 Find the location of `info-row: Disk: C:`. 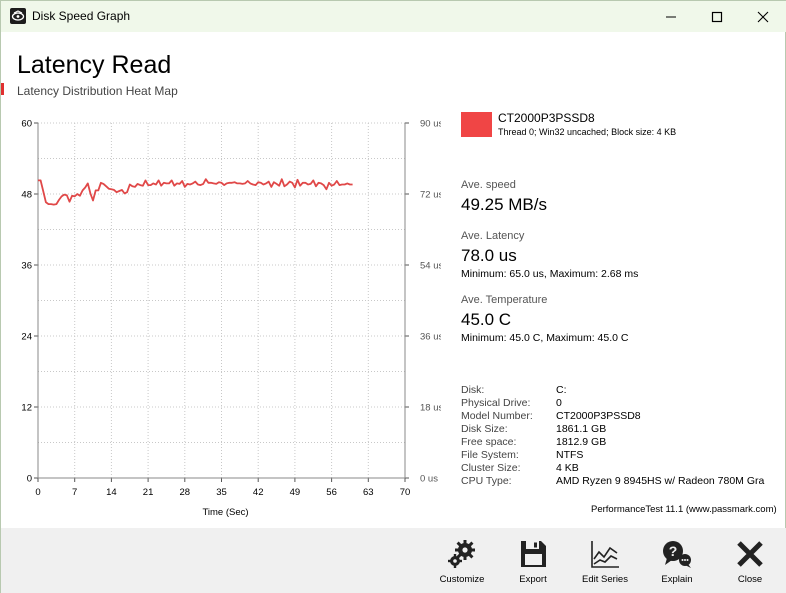

info-row: Disk: C: is located at coordinates (616, 390).